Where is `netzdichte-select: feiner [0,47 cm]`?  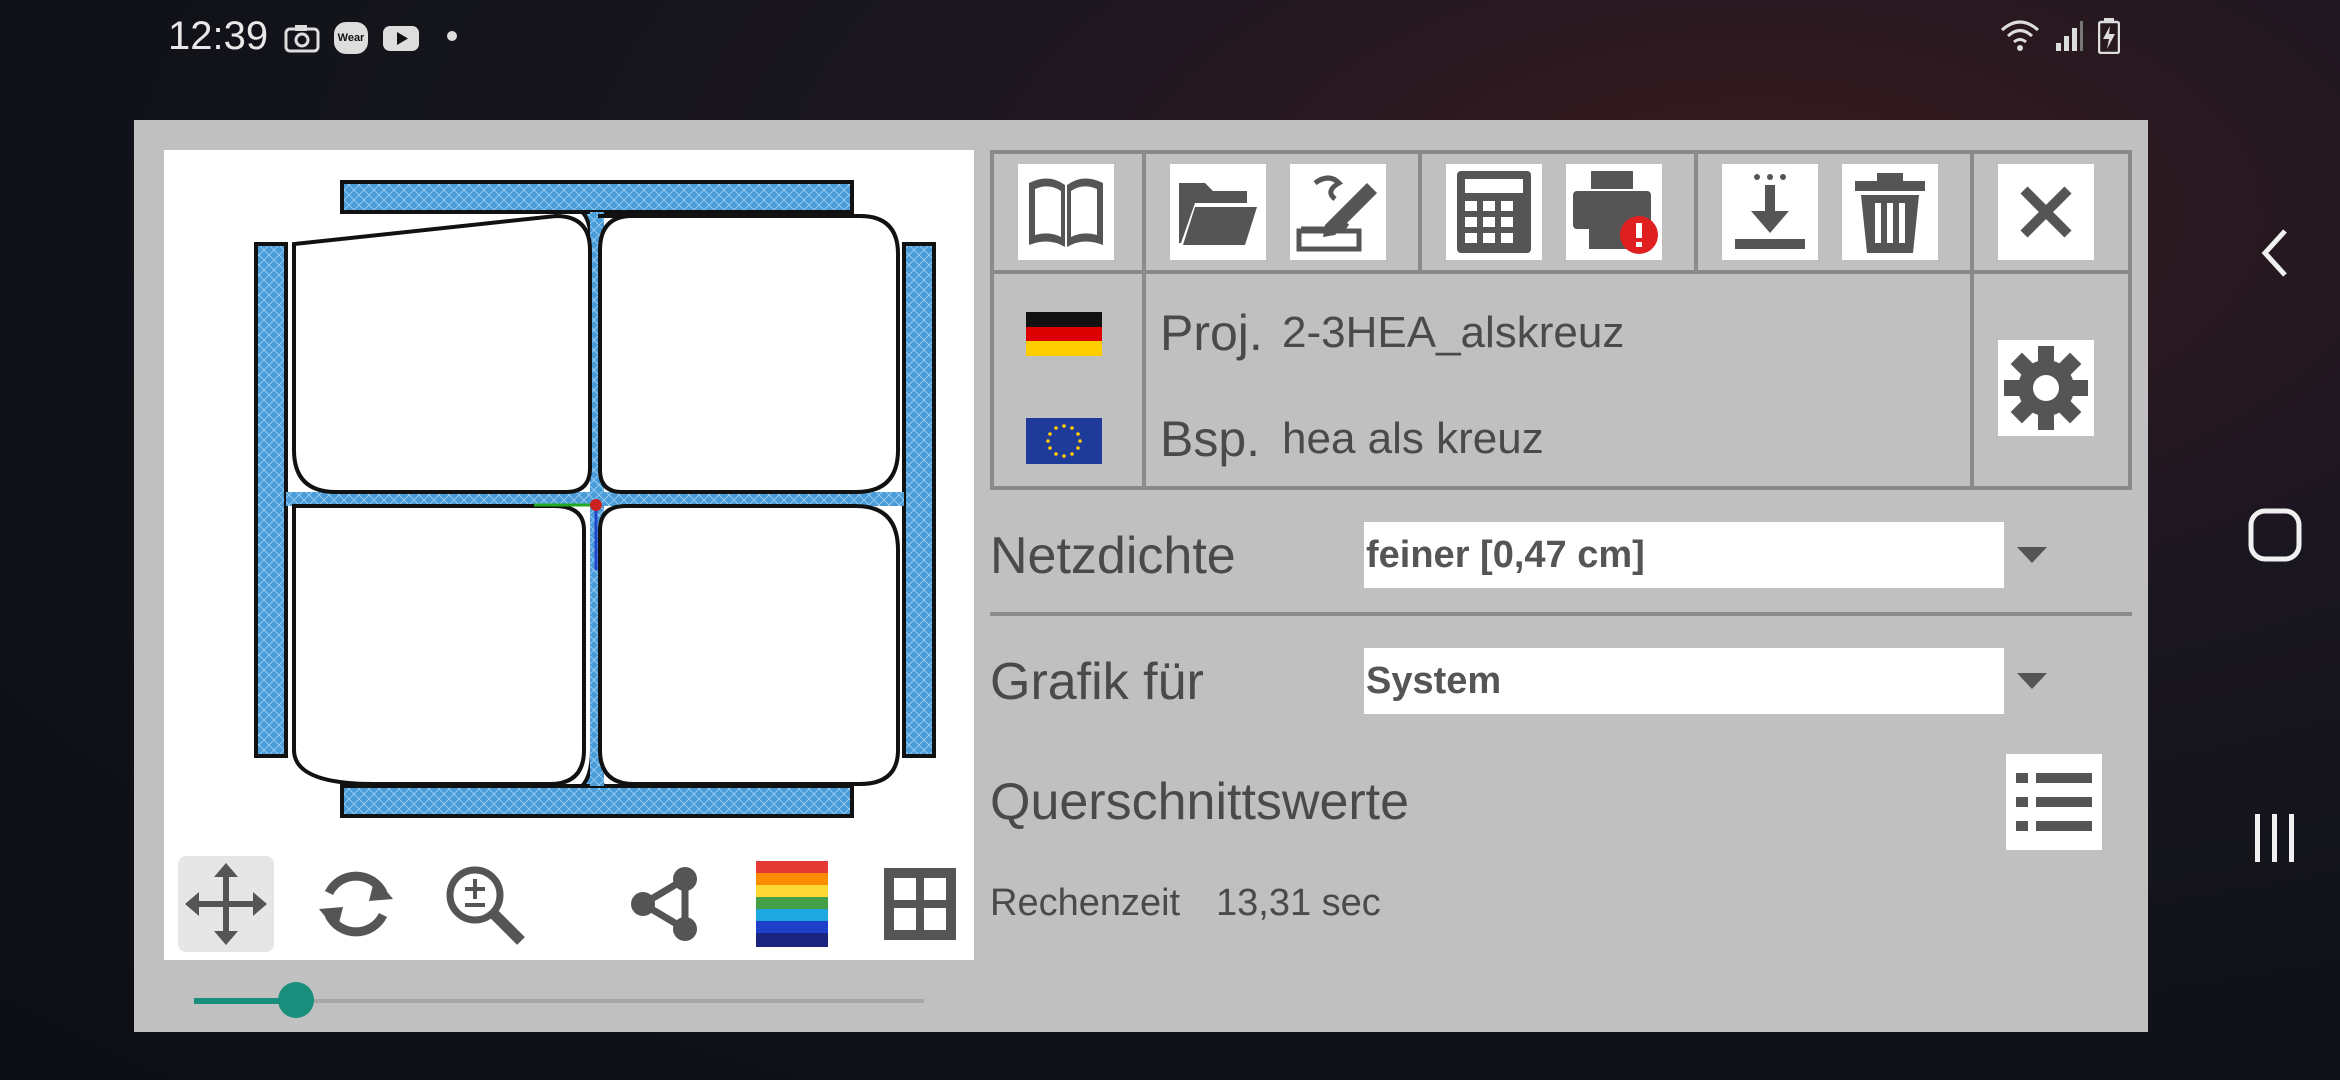
netzdichte-select: feiner [0,47 cm] is located at coordinates (1712, 555).